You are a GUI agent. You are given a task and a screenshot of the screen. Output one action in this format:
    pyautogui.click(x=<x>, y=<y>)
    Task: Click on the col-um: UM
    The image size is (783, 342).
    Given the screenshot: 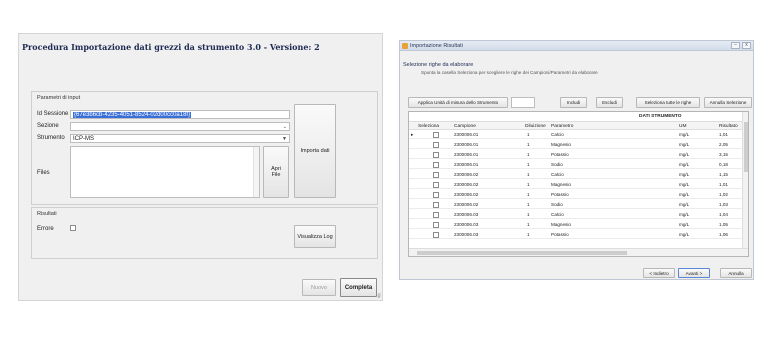 What is the action you would take?
    pyautogui.click(x=682, y=126)
    